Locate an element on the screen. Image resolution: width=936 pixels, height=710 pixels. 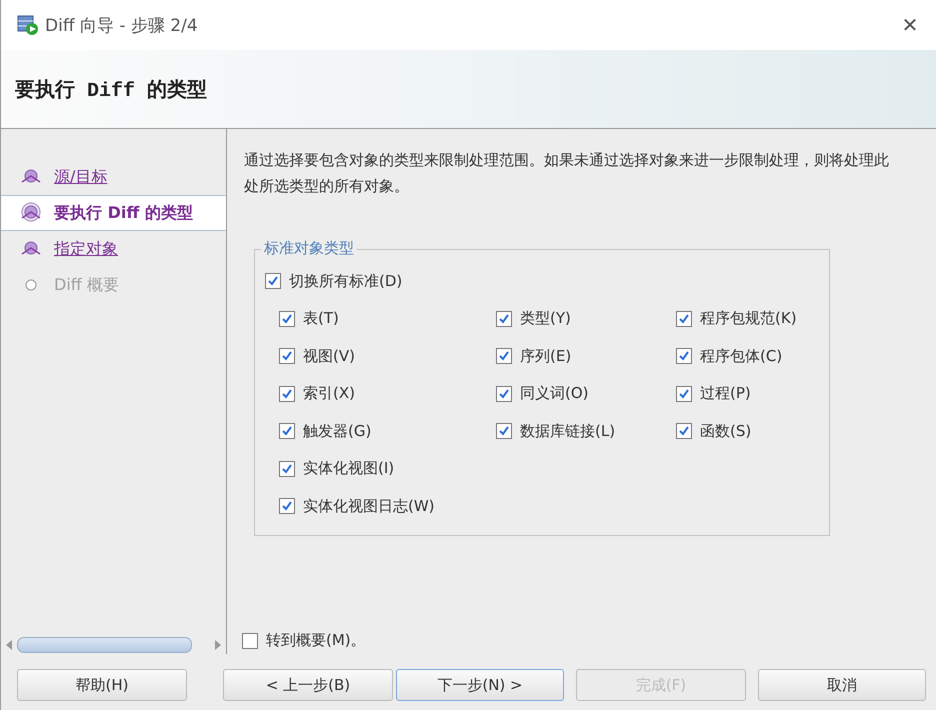
checkbox-label: 索引(X) is located at coordinates (329, 394).